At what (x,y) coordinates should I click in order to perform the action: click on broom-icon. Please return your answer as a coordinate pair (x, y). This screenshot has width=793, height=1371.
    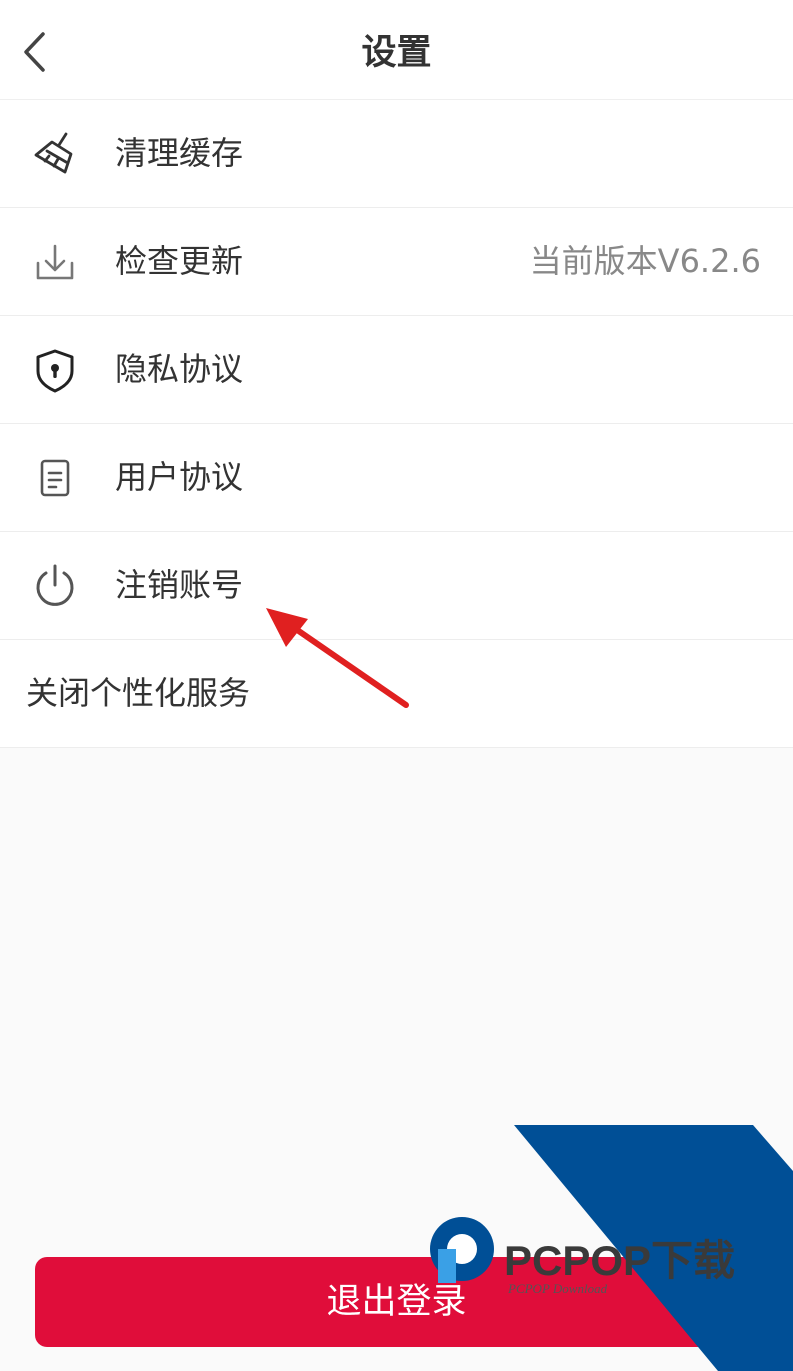
    Looking at the image, I should click on (53, 153).